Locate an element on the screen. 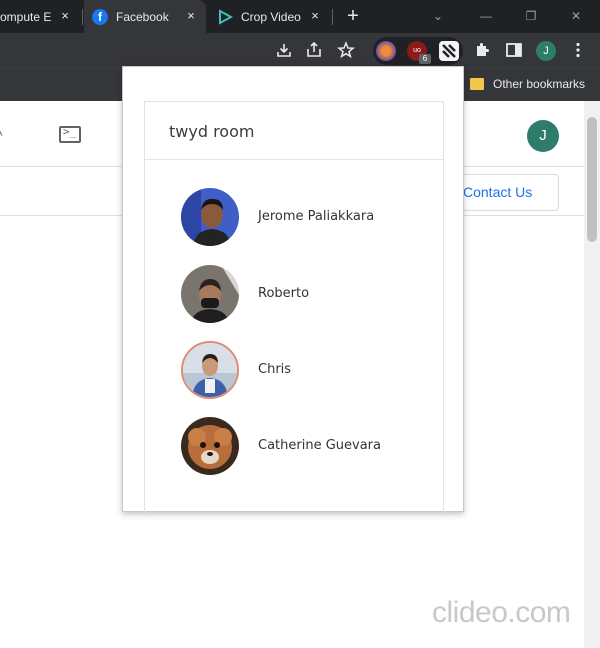 This screenshot has width=600, height=648. room-title: twyd room is located at coordinates (212, 131).